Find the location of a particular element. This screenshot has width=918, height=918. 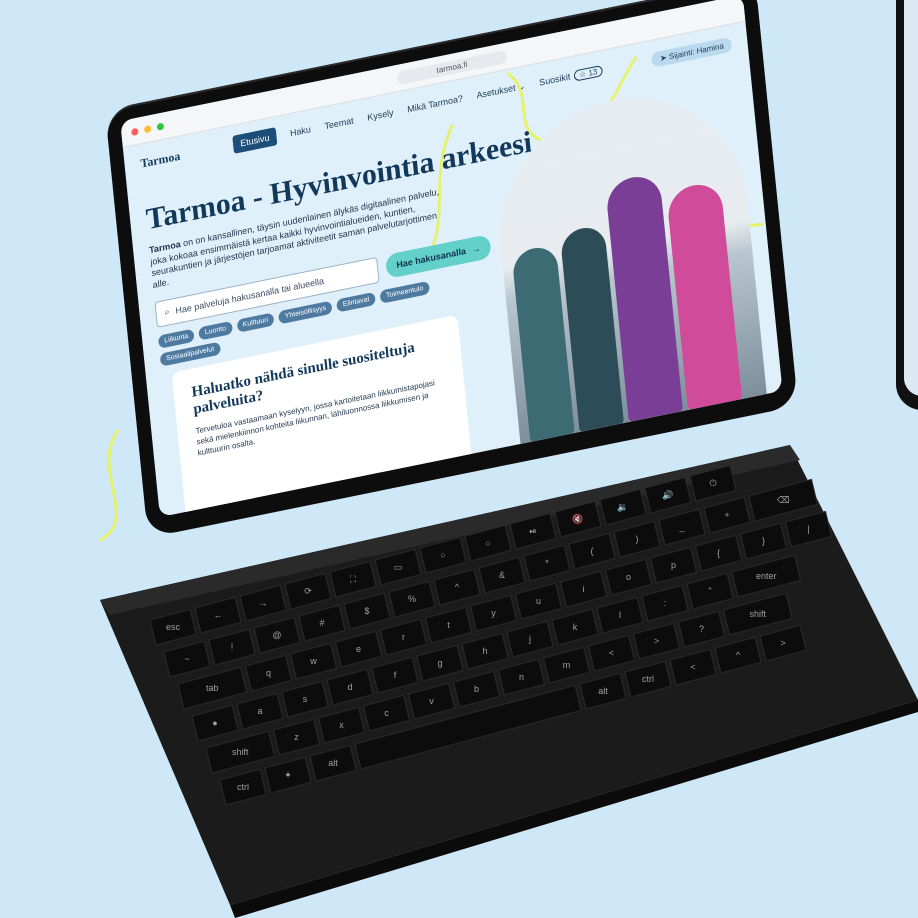

chip-yhteisöllisyys: Yhteisöllisyys is located at coordinates (305, 312).